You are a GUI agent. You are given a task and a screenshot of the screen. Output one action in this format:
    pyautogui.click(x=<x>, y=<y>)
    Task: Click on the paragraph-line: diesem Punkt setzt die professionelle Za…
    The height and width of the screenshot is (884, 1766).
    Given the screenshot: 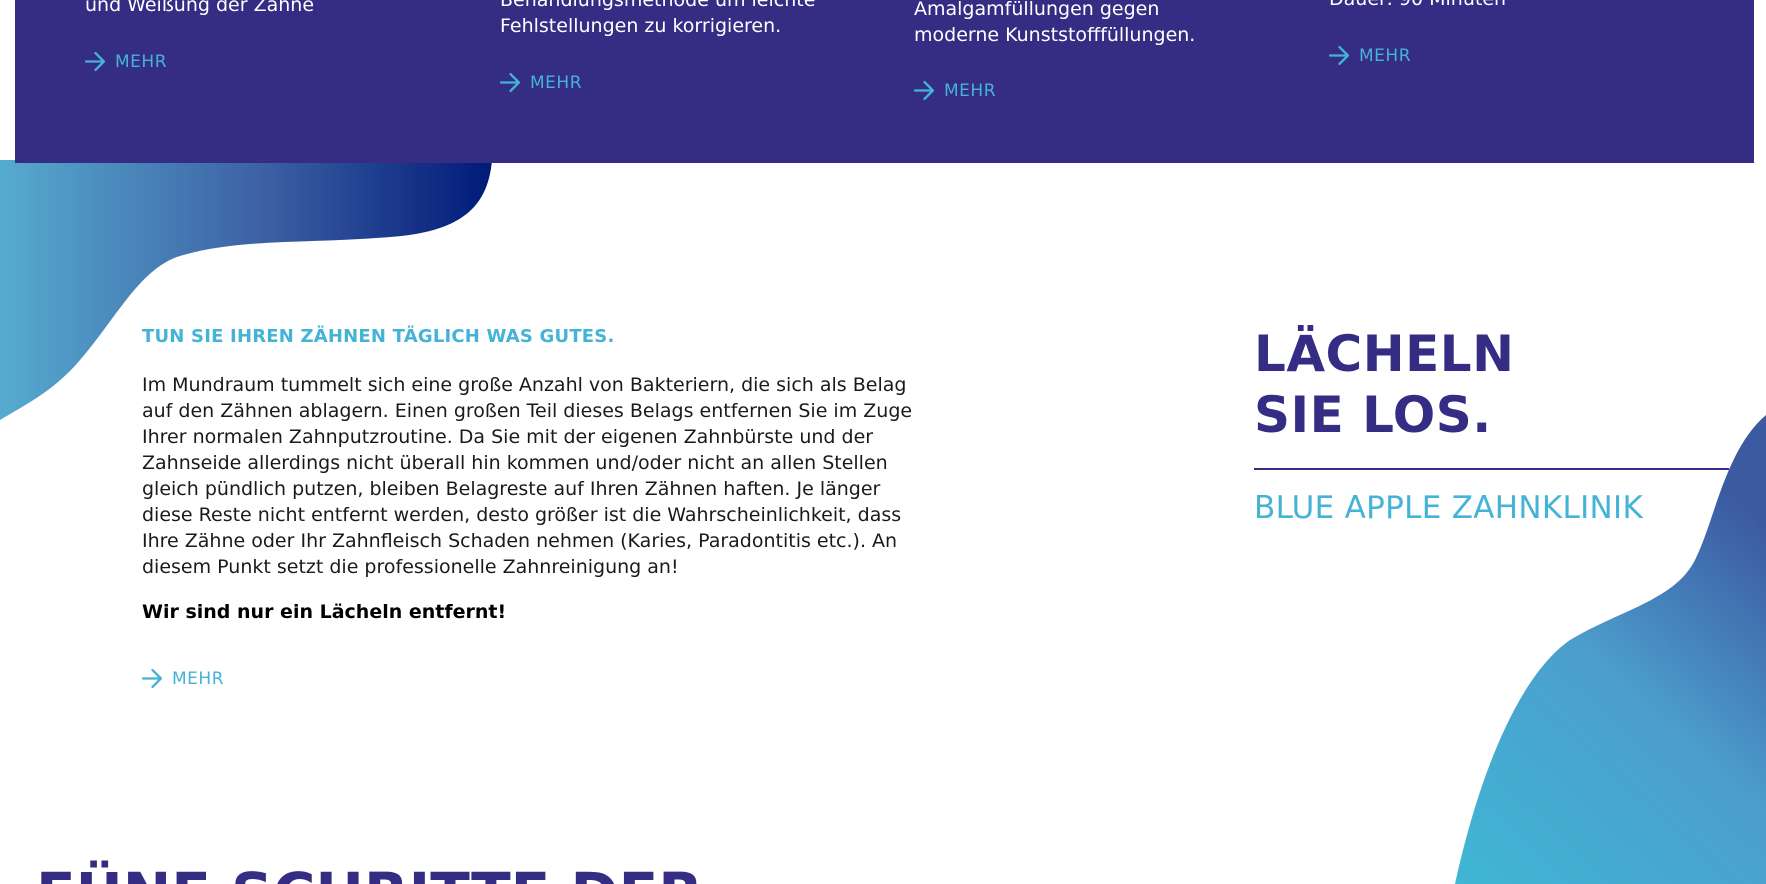 What is the action you would take?
    pyautogui.click(x=410, y=567)
    